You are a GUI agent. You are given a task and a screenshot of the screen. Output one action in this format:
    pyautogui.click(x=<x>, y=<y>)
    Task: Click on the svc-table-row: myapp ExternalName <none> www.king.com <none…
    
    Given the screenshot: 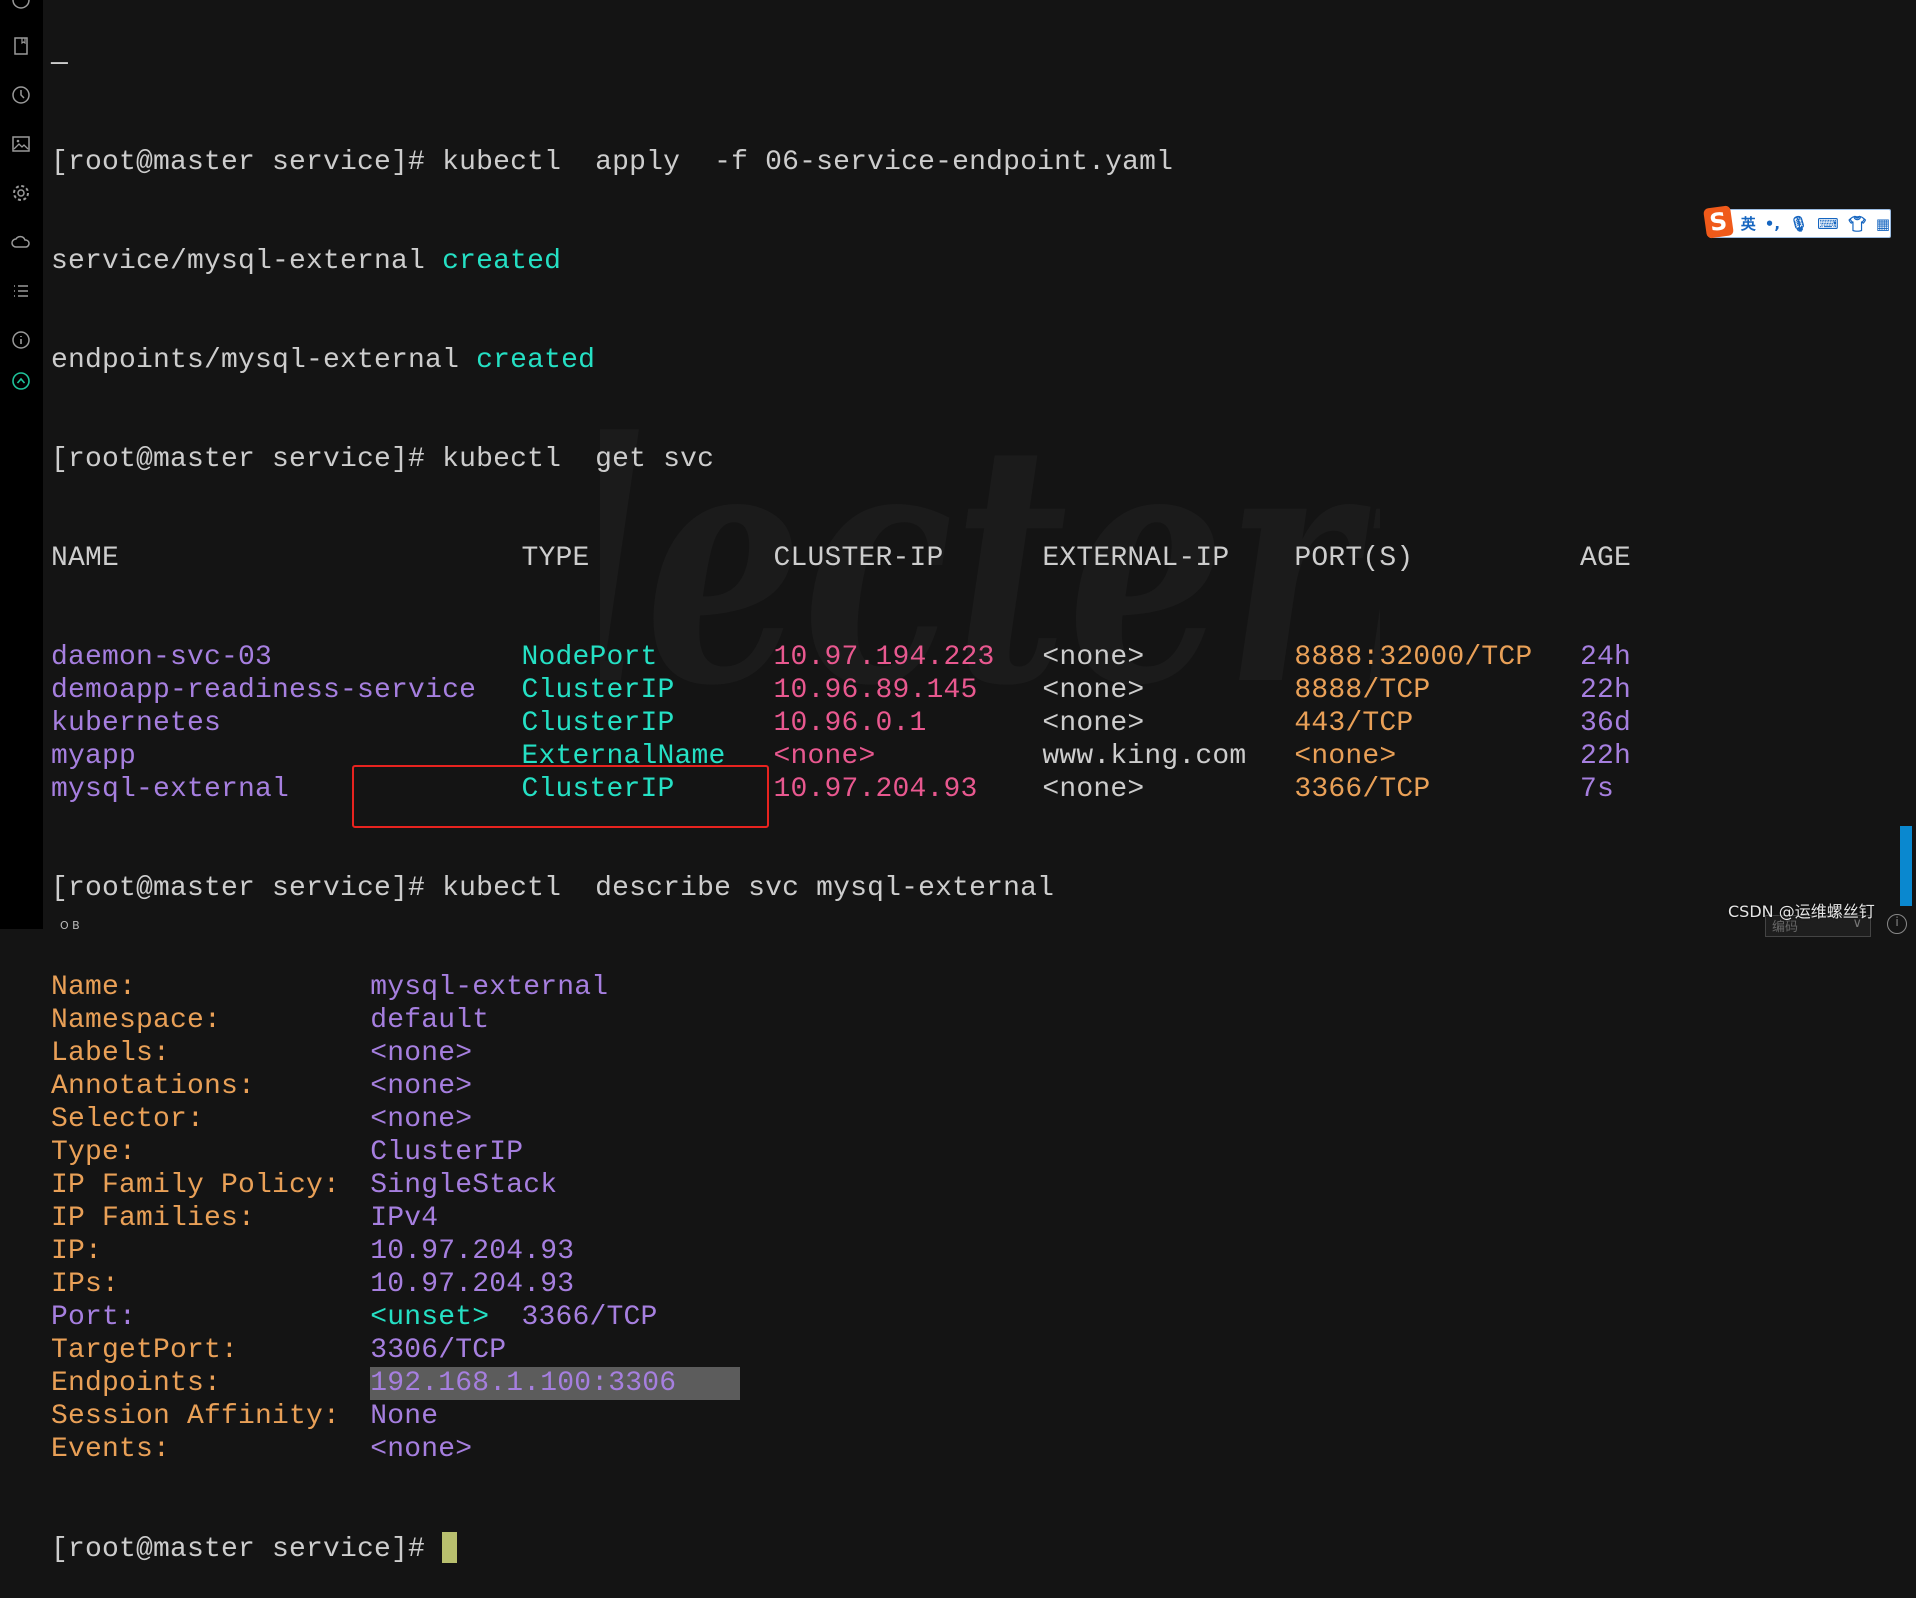 What is the action you would take?
    pyautogui.click(x=841, y=756)
    